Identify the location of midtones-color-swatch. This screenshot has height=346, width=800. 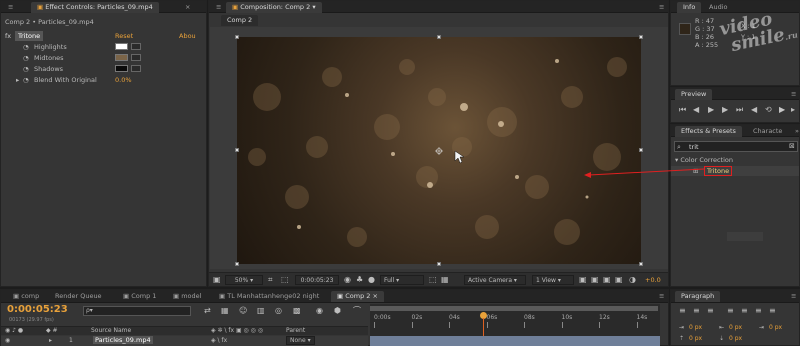
(121, 57).